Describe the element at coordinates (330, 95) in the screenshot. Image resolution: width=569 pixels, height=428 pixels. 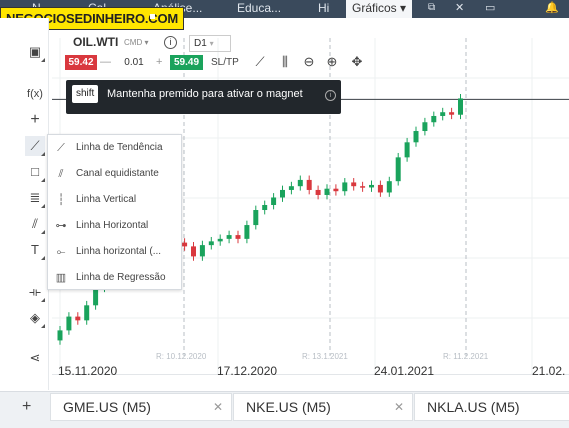
I see `tooltip-info-icon: i` at that location.